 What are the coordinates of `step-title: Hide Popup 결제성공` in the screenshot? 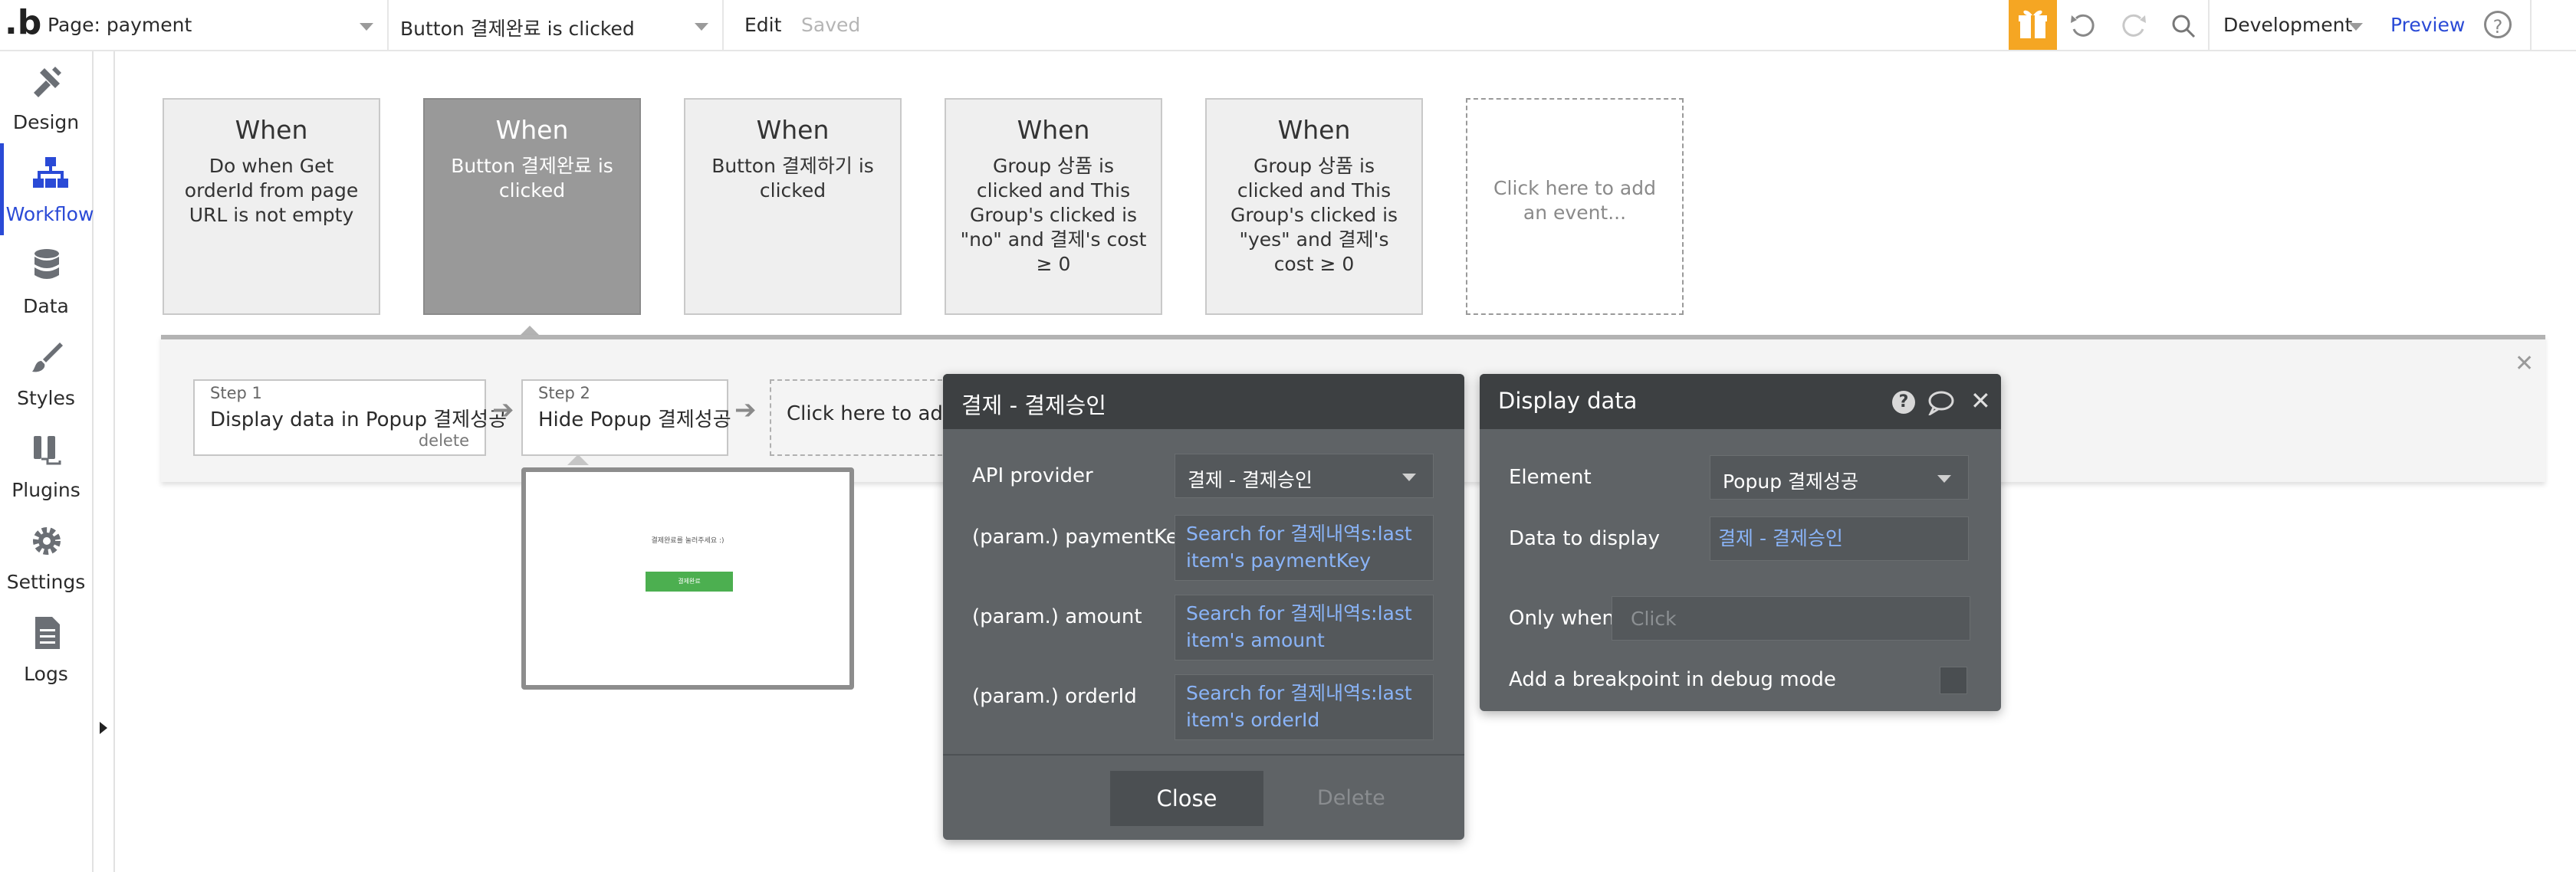 It's located at (634, 419).